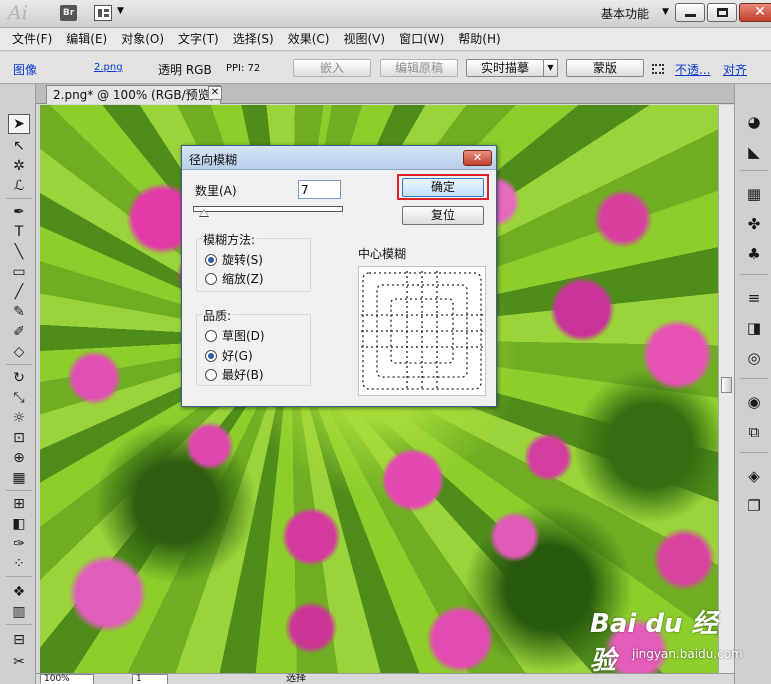  What do you see at coordinates (19, 252) in the screenshot?
I see `line-tool-icon: ╲` at bounding box center [19, 252].